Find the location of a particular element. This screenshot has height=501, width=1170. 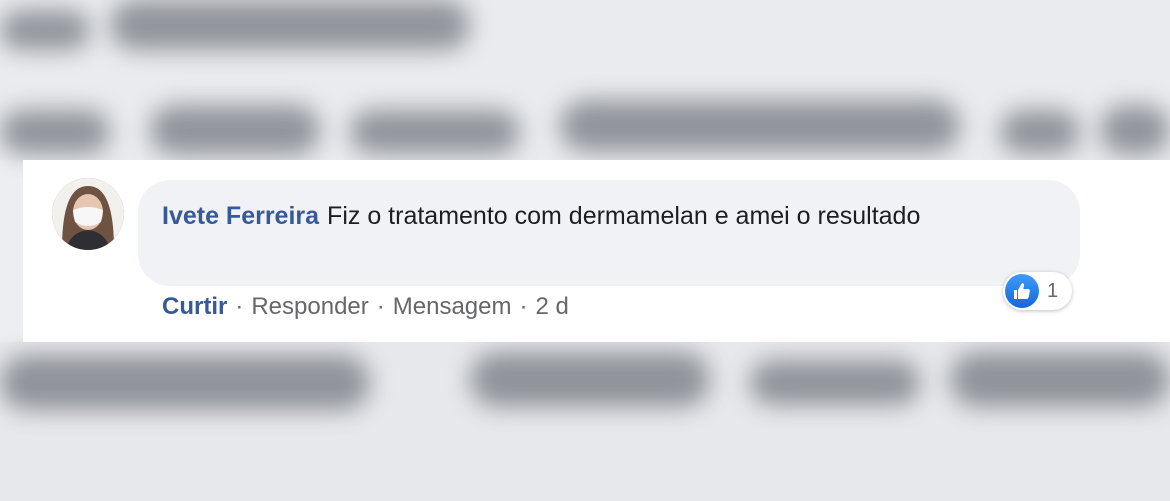

comment-author: Ivete Ferreira is located at coordinates (240, 216).